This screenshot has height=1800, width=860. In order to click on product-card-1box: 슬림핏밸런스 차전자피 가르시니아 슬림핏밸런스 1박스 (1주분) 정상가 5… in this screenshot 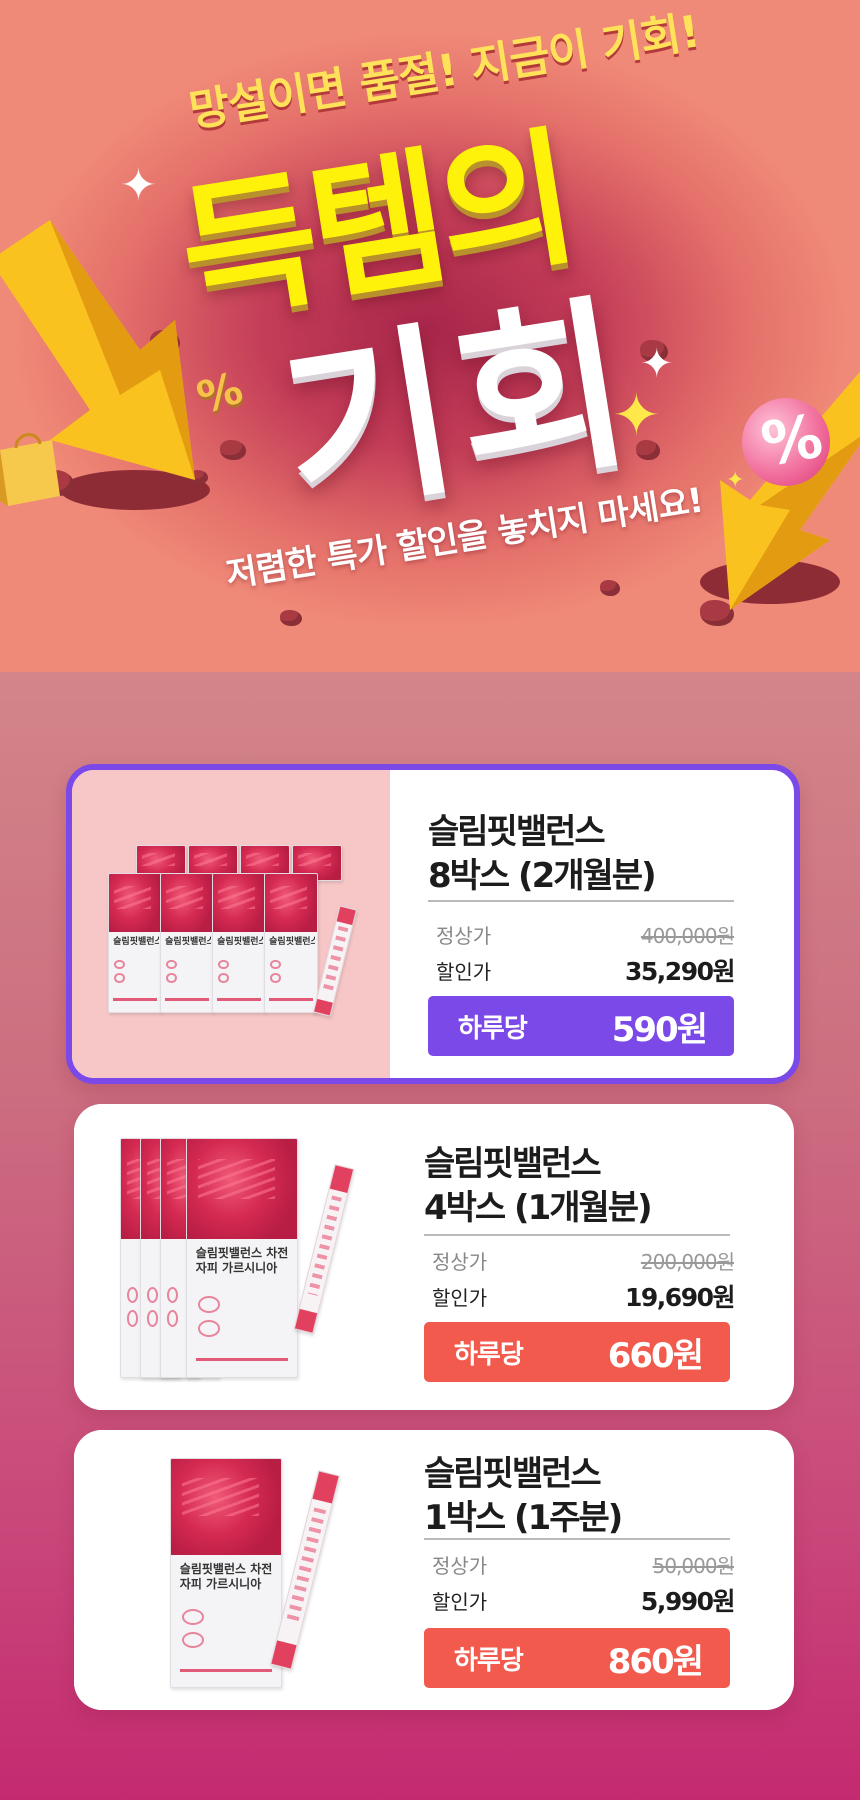, I will do `click(434, 1570)`.